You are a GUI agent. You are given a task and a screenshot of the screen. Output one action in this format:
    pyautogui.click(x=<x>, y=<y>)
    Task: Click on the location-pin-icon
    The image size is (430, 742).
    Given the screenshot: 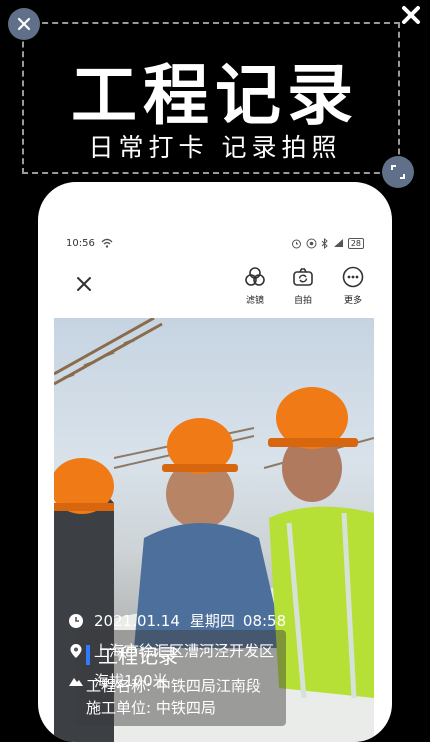 What is the action you would take?
    pyautogui.click(x=76, y=650)
    